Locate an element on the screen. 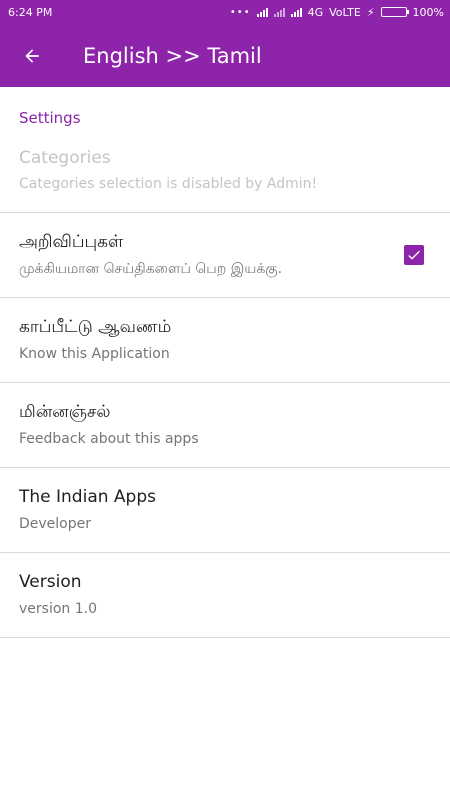  status-time: 6:24 PM is located at coordinates (30, 12).